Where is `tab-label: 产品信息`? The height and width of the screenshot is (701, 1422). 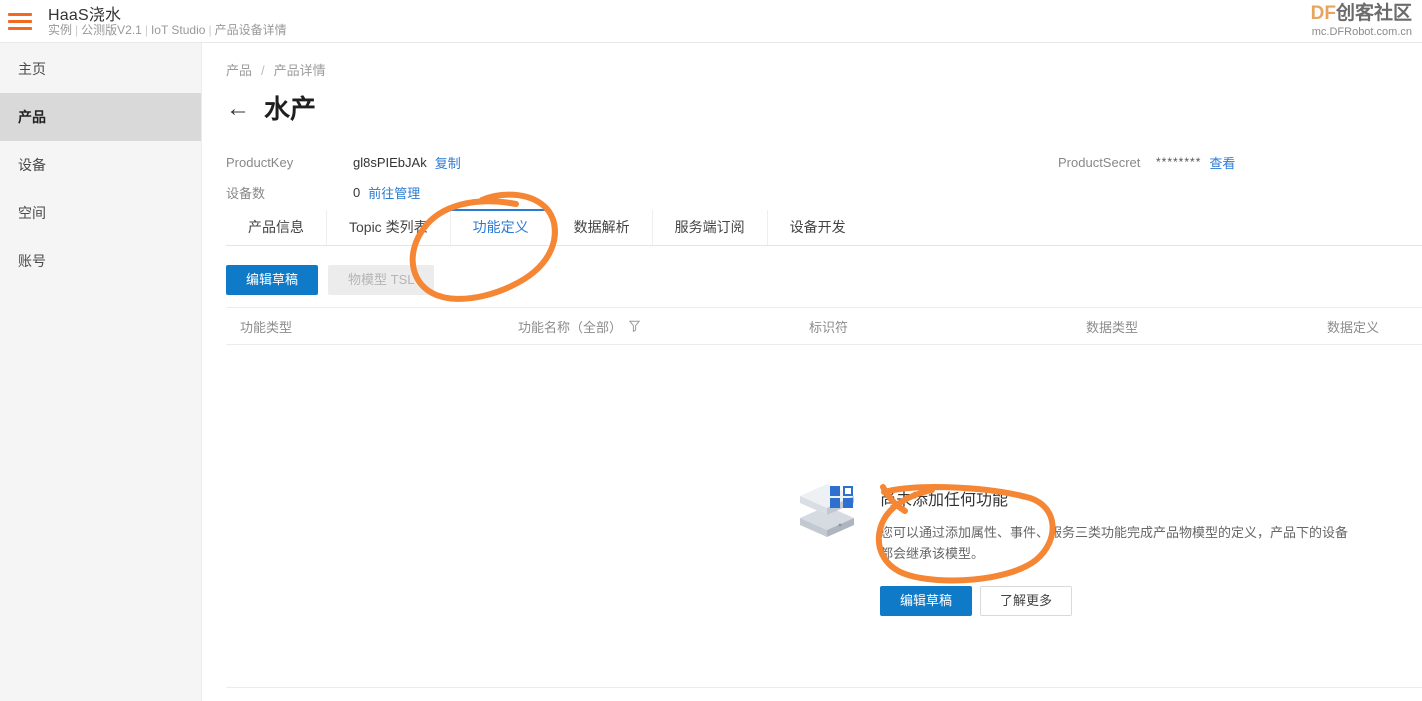 tab-label: 产品信息 is located at coordinates (276, 227).